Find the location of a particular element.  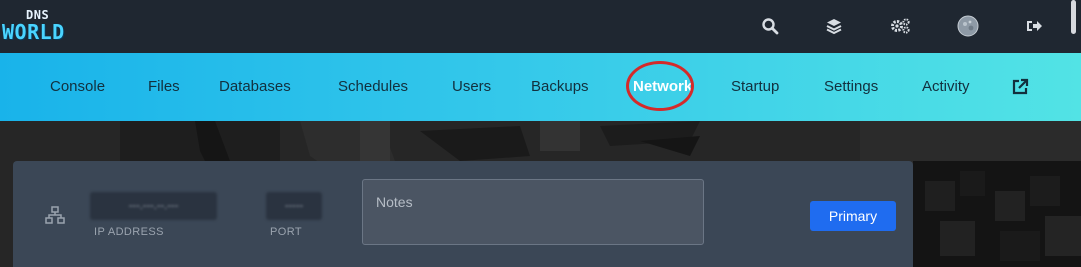

nav-console: Console is located at coordinates (77, 87).